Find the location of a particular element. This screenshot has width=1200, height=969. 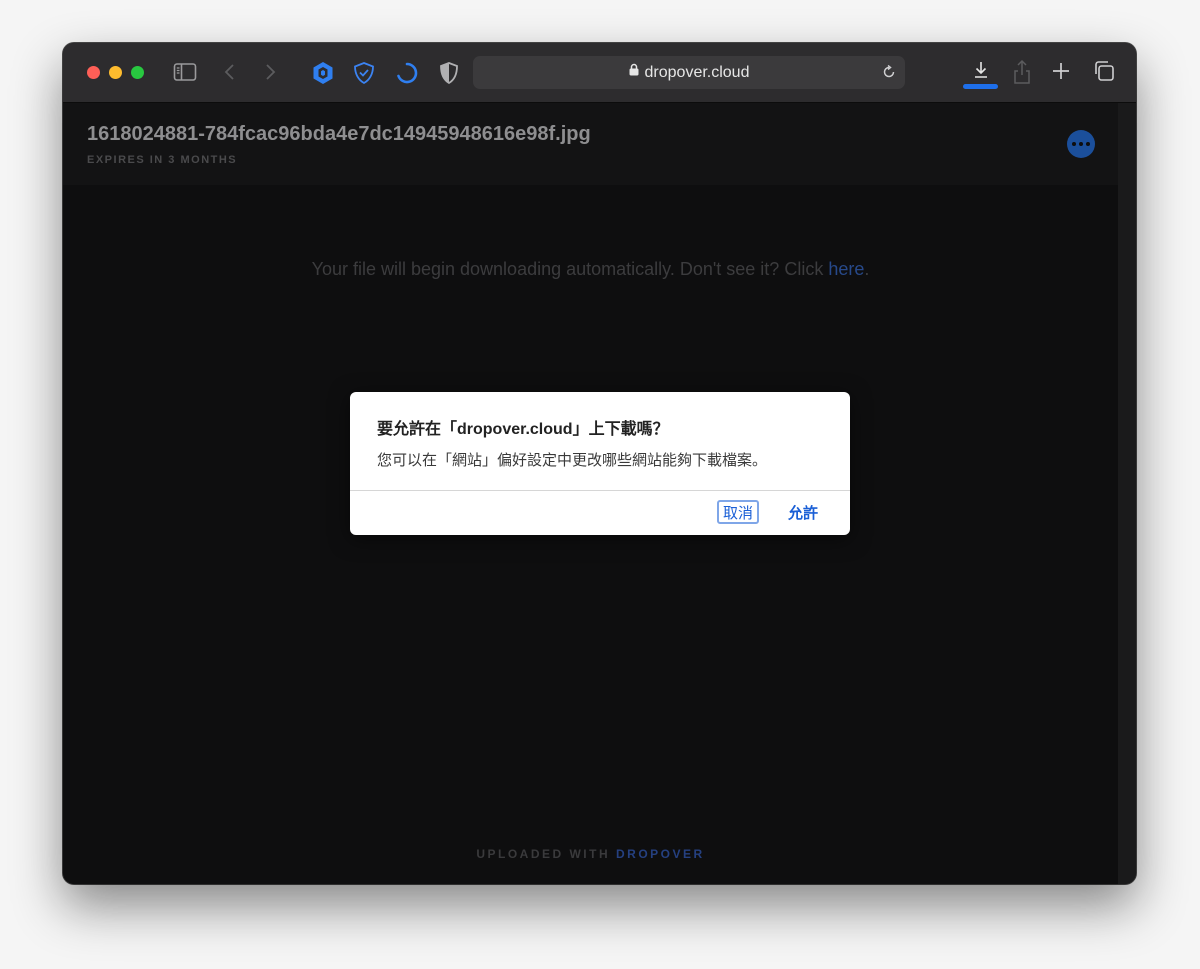

browser-toolbar: dropover.cloud is located at coordinates (599, 73).